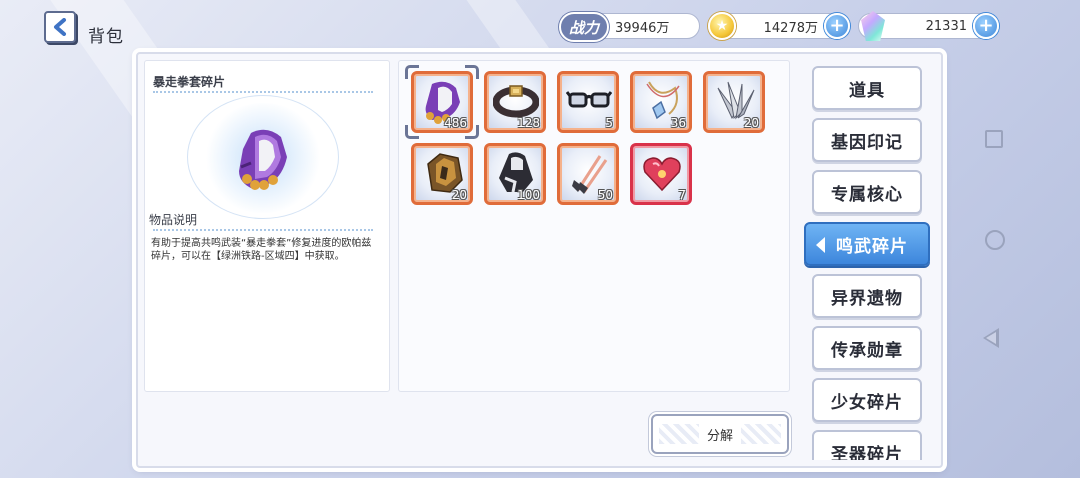  Describe the element at coordinates (995, 240) in the screenshot. I see `home-icon` at that location.